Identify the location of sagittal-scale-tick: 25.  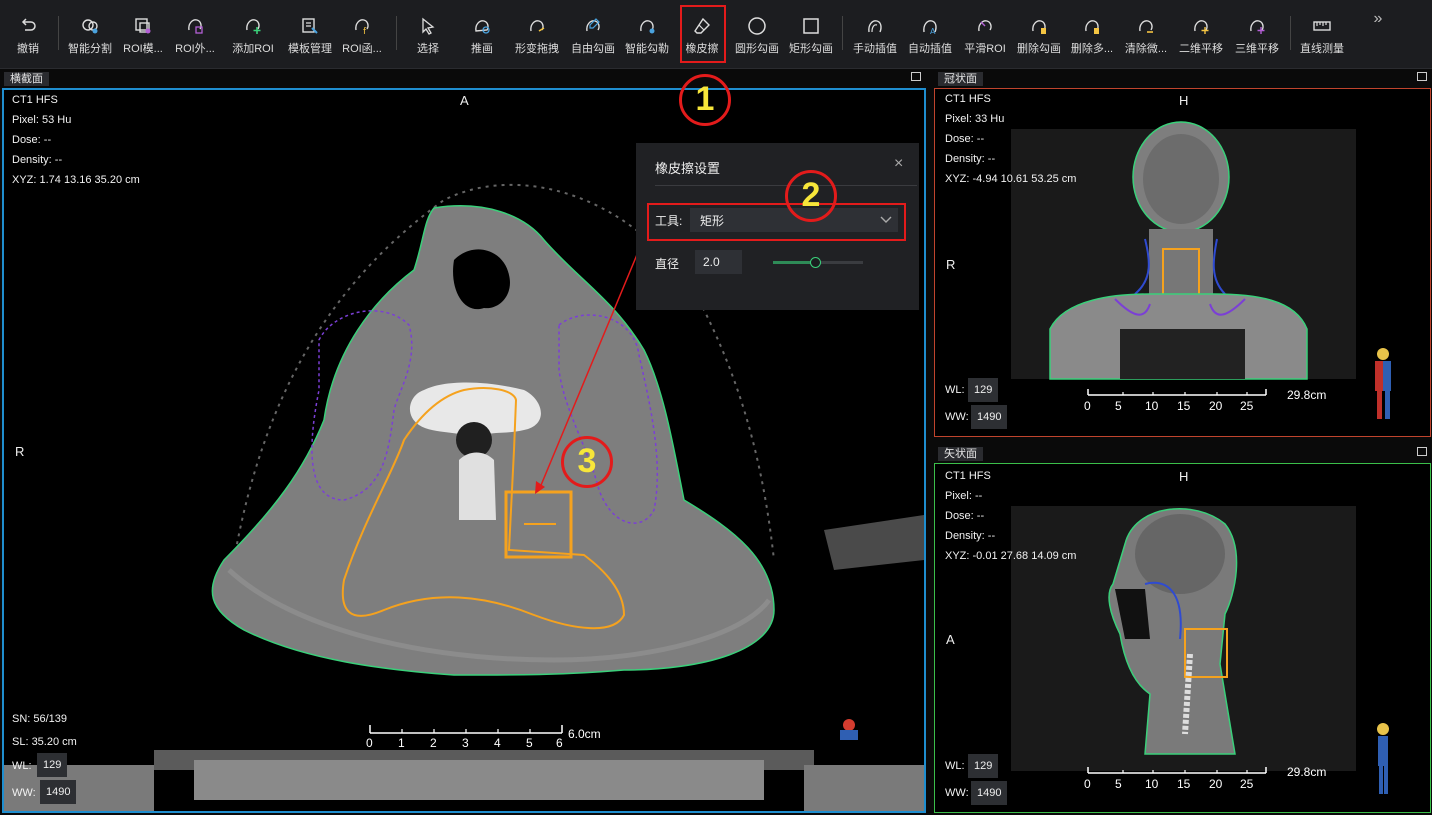
(1247, 784).